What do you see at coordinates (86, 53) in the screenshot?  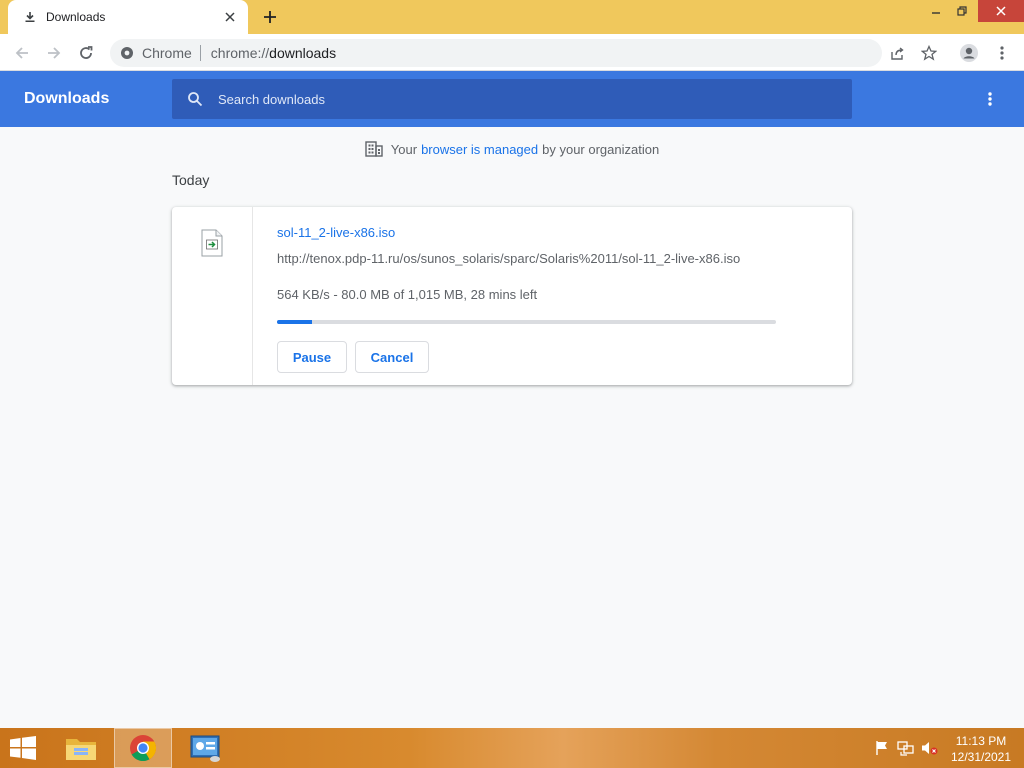 I see `reload-icon` at bounding box center [86, 53].